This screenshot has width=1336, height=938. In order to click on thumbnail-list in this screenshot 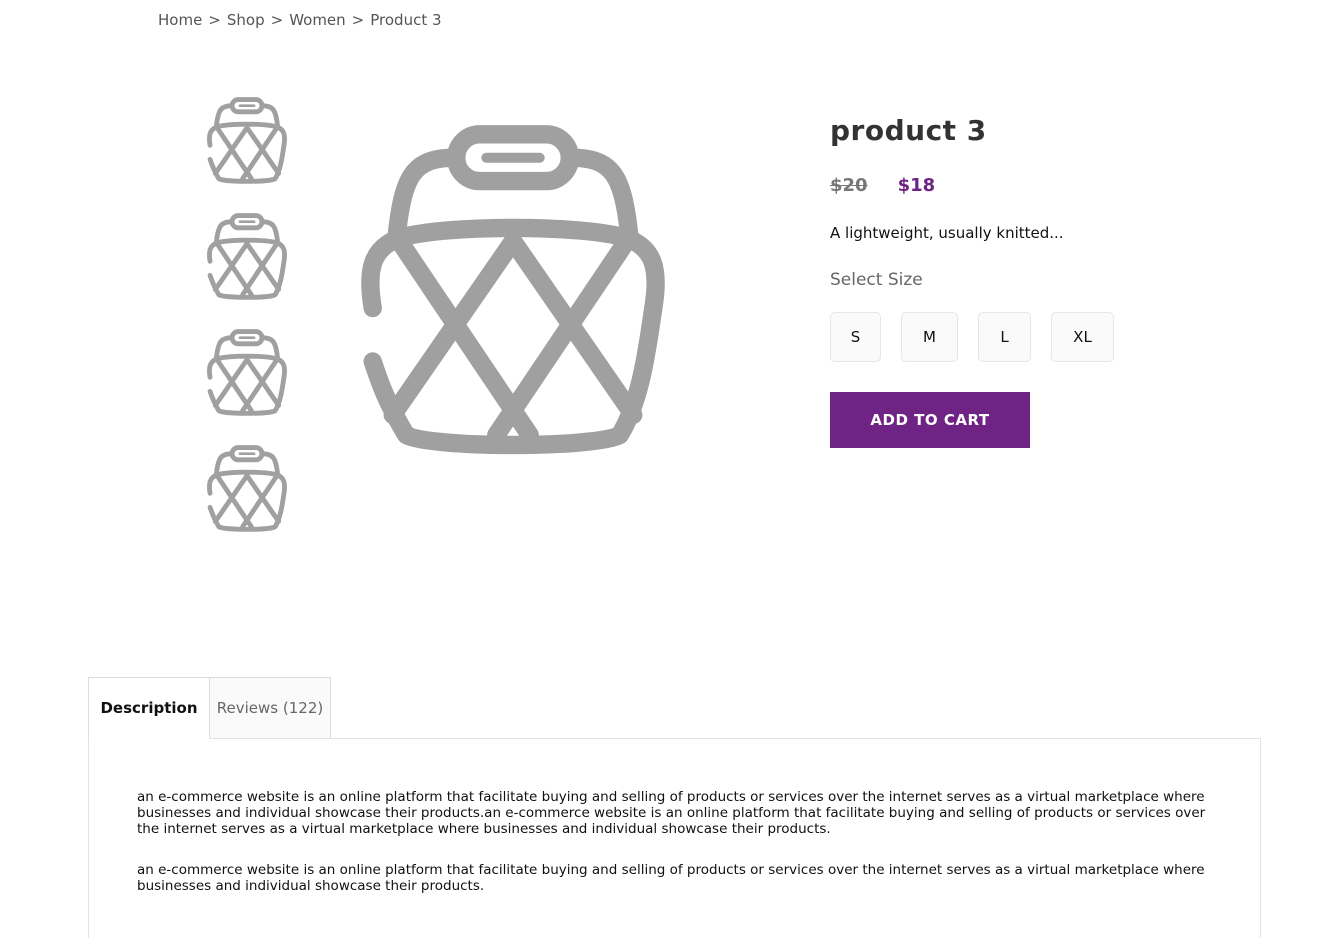, I will do `click(247, 328)`.